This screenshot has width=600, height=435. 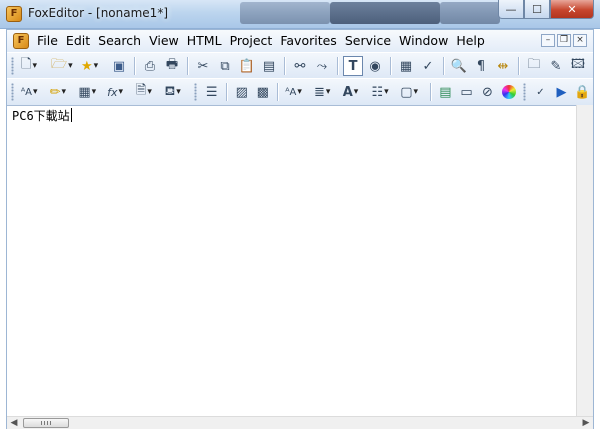 I want to click on function-icon: fx, so click(x=118, y=92).